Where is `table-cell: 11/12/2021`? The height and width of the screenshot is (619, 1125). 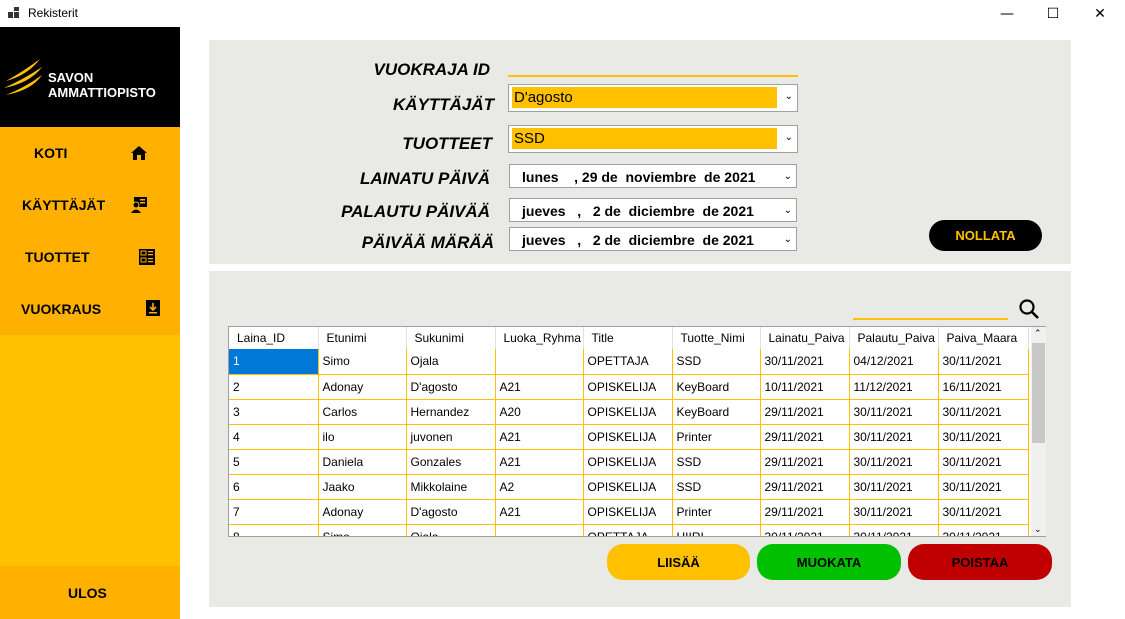
table-cell: 11/12/2021 is located at coordinates (894, 387).